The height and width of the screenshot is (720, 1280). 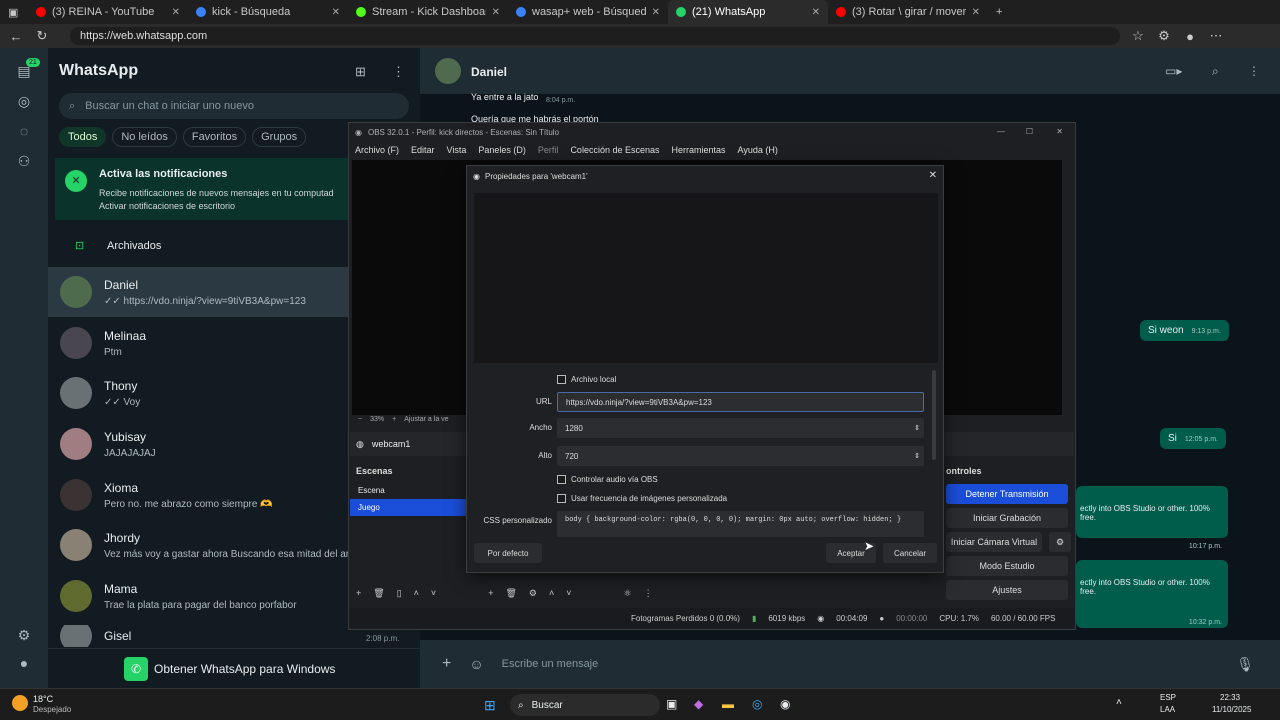 I want to click on clock: 22:33, so click(x=1230, y=697).